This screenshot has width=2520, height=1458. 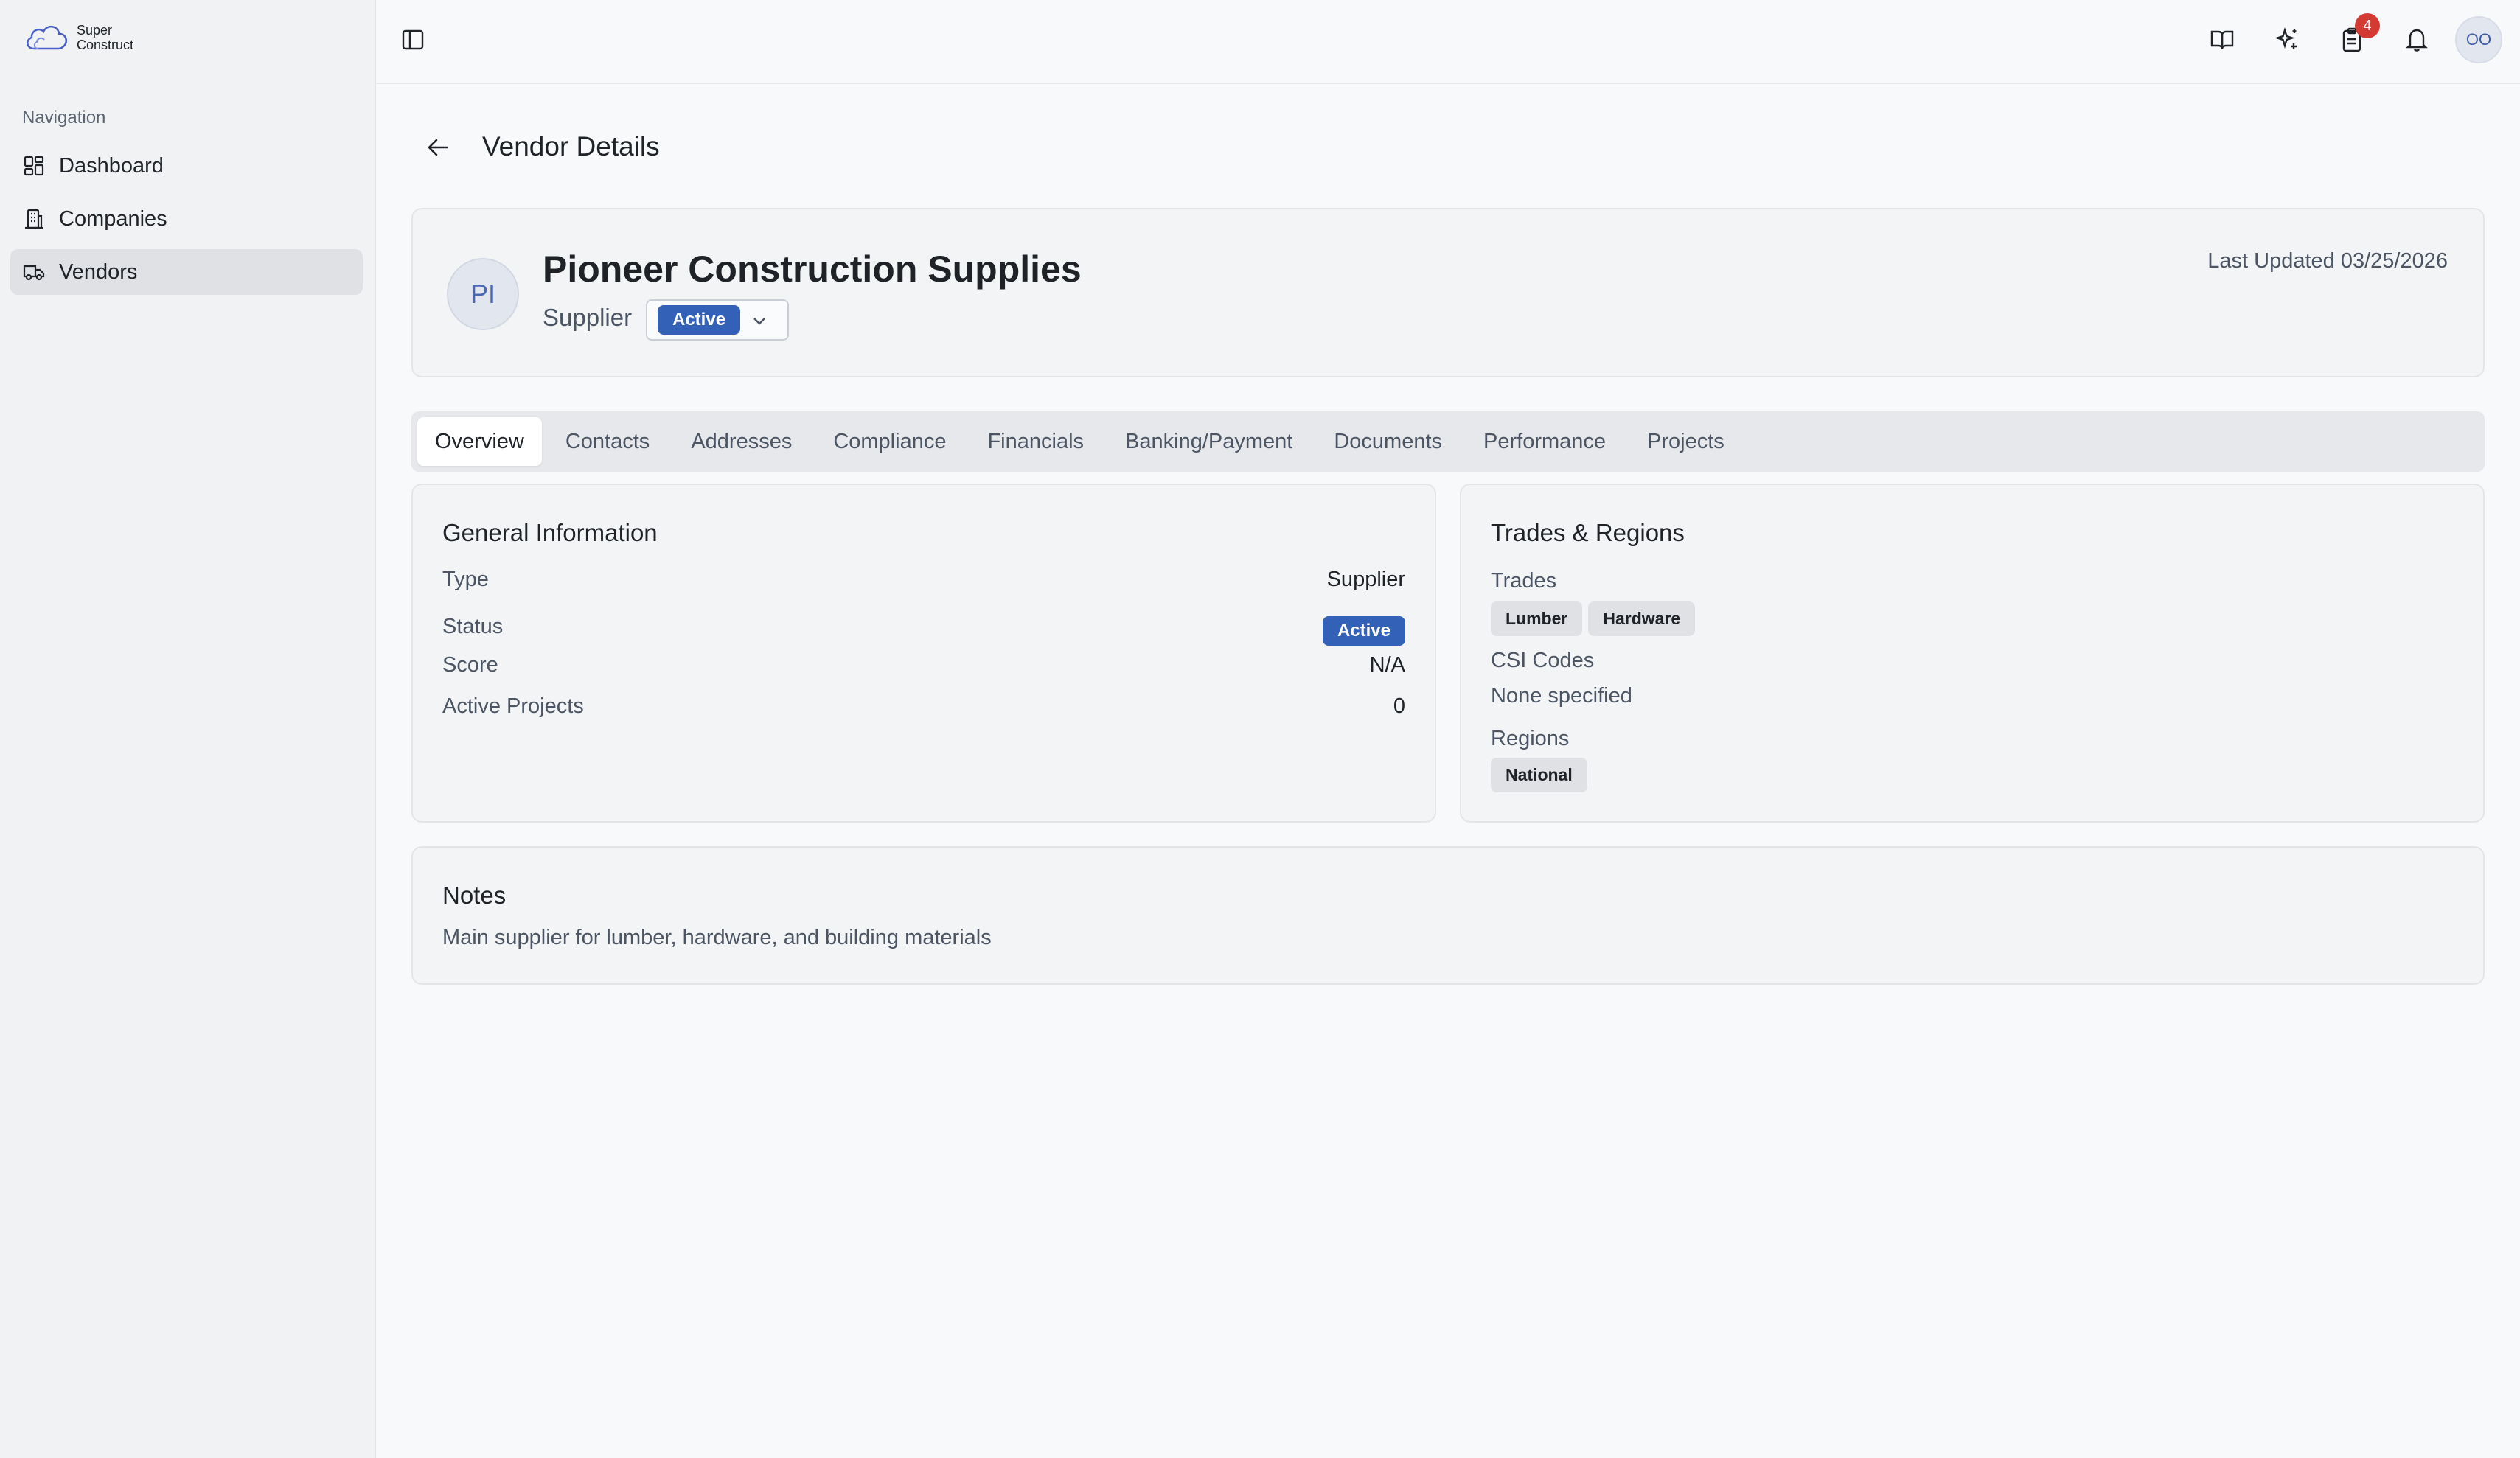 What do you see at coordinates (2222, 40) in the screenshot?
I see `book-icon` at bounding box center [2222, 40].